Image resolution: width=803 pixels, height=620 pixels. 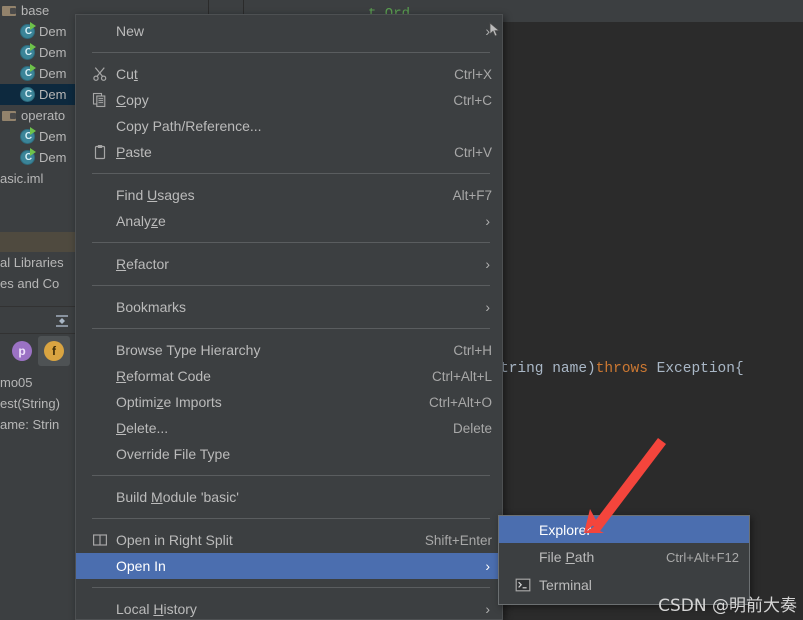 I want to click on submenu-item-explorer: Explorer, so click(x=624, y=529).